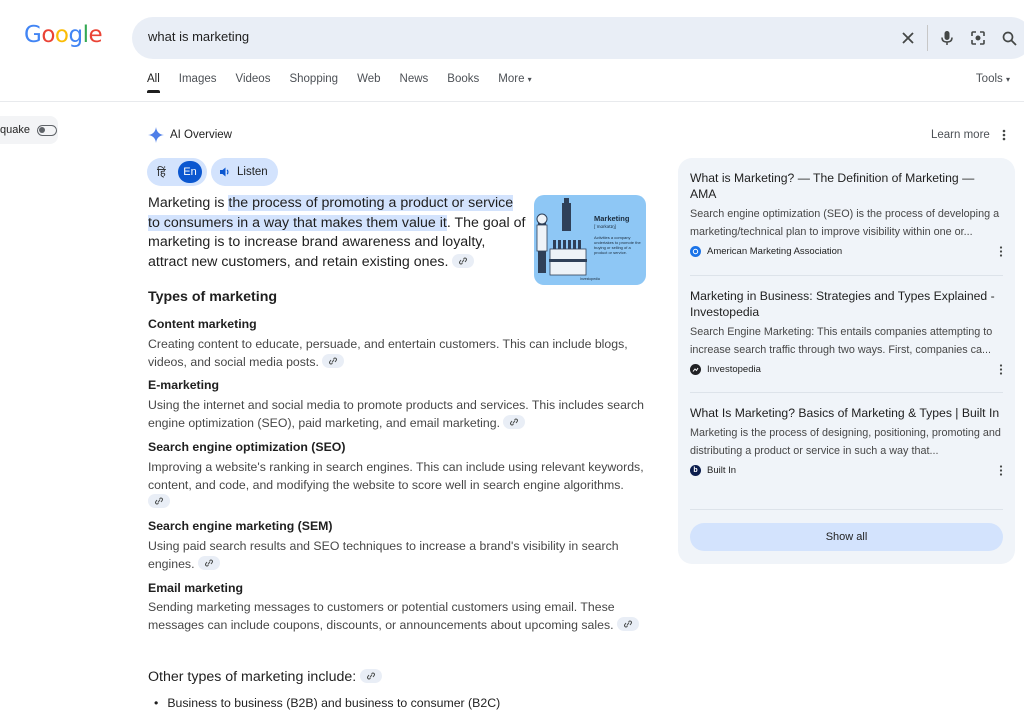 The height and width of the screenshot is (710, 1024). Describe the element at coordinates (198, 83) in the screenshot. I see `tab-images: Images` at that location.